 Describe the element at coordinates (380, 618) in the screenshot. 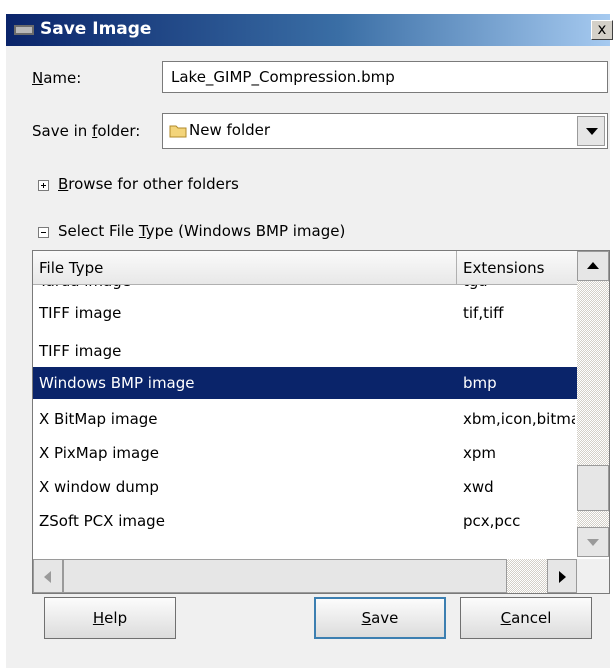

I see `save-button: Save` at that location.